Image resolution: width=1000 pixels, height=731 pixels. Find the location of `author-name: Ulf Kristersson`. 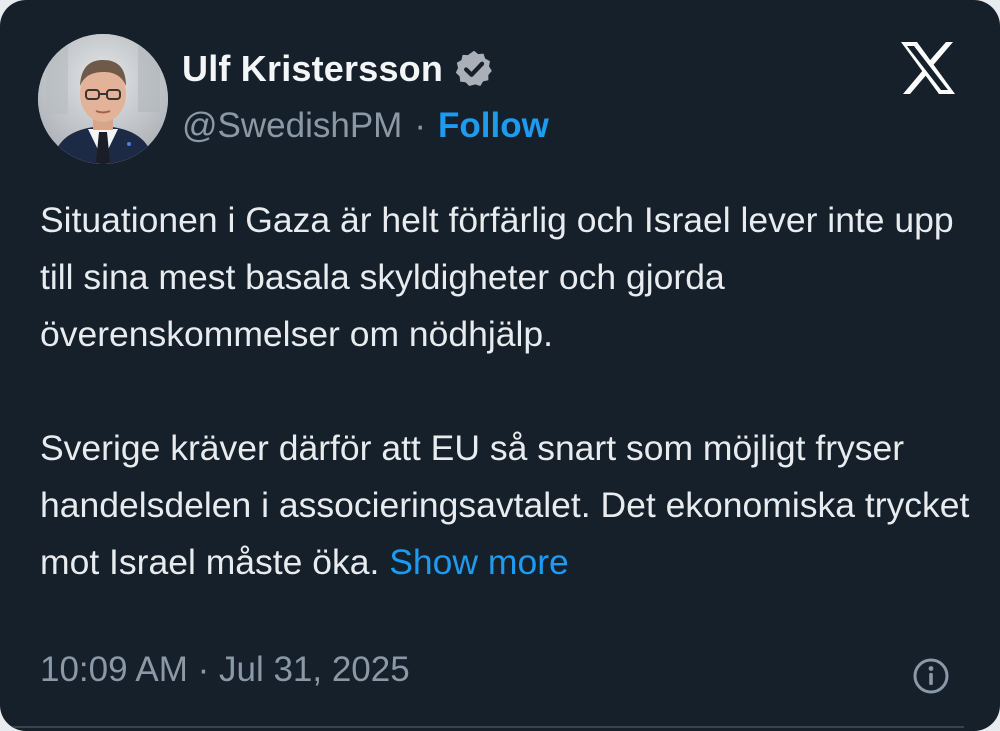

author-name: Ulf Kristersson is located at coordinates (312, 69).